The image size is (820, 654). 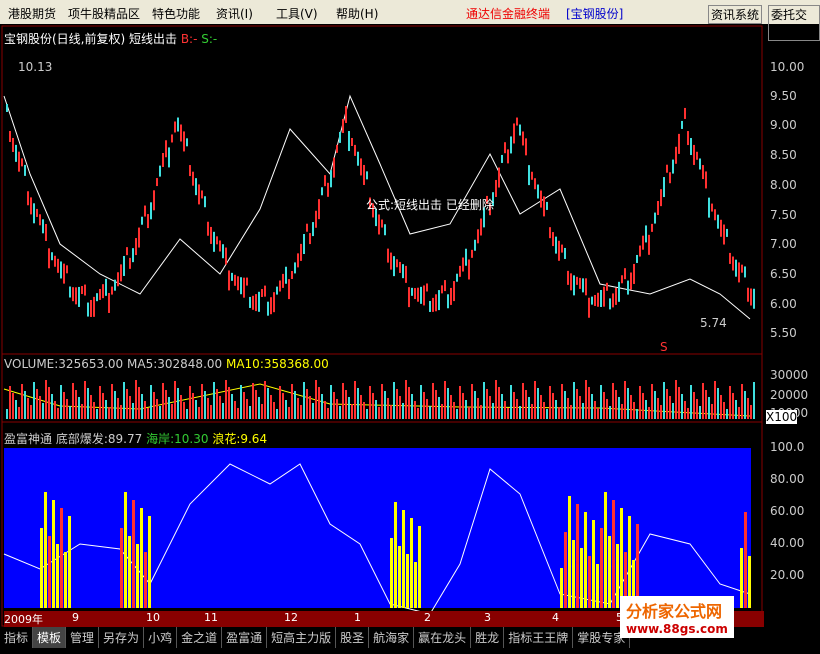 What do you see at coordinates (430, 205) in the screenshot?
I see `formula-deleted-msg: 公式:短线出击 已经删除` at bounding box center [430, 205].